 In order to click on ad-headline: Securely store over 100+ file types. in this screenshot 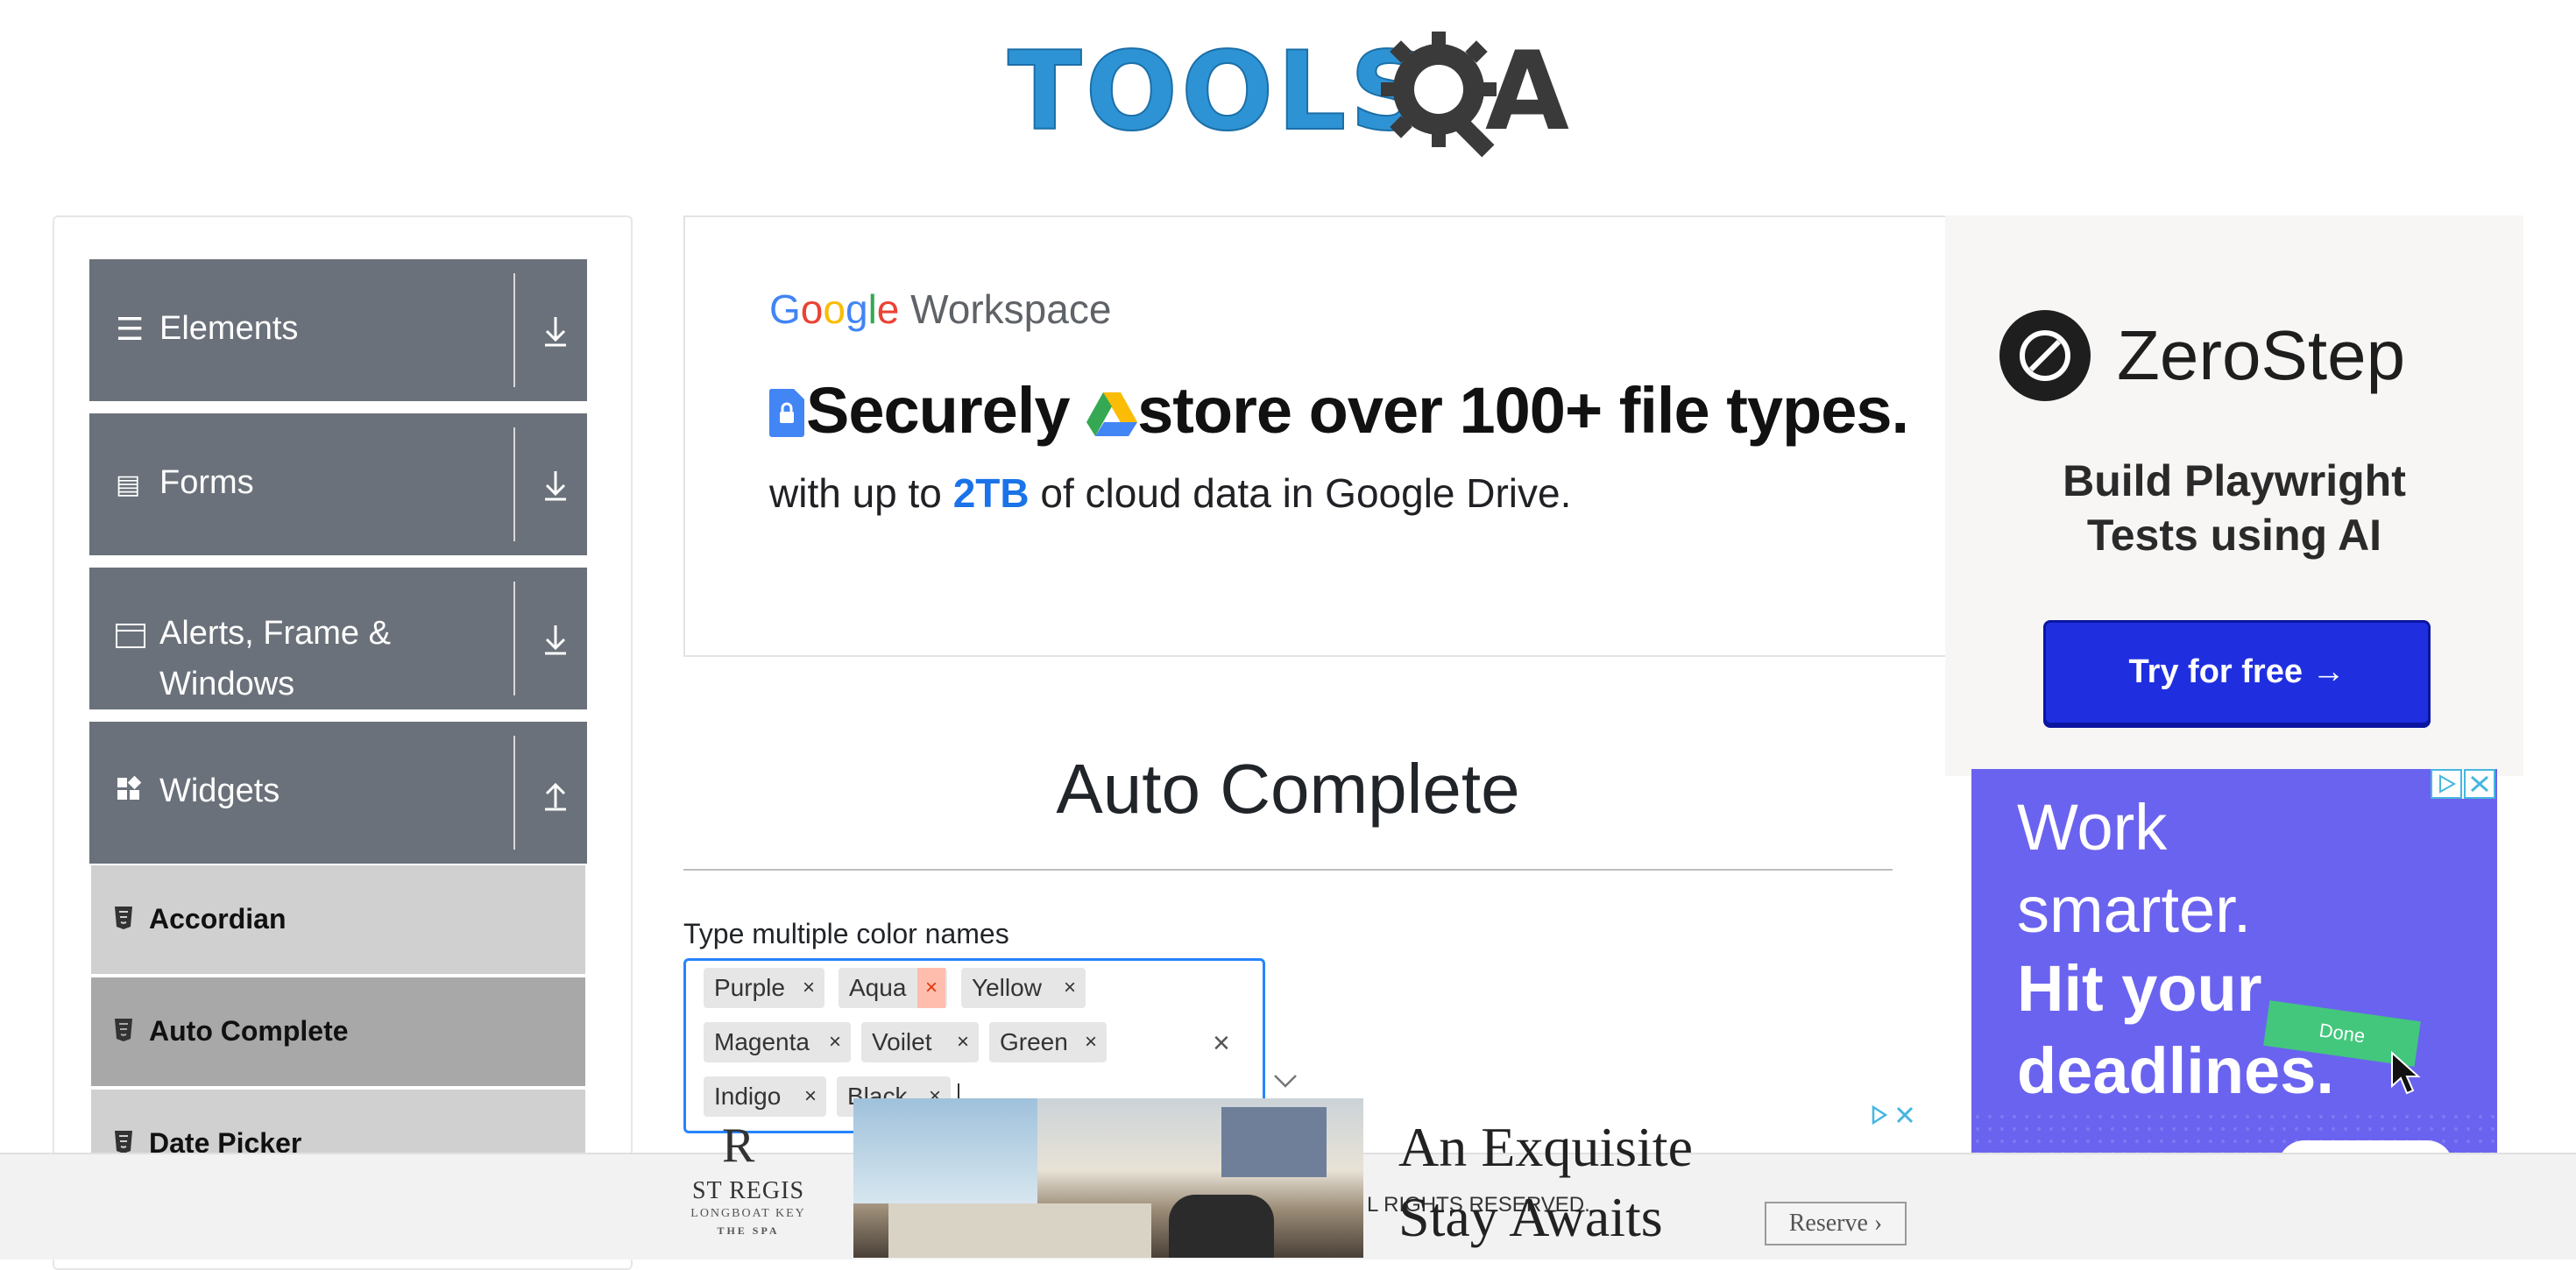, I will do `click(1338, 410)`.